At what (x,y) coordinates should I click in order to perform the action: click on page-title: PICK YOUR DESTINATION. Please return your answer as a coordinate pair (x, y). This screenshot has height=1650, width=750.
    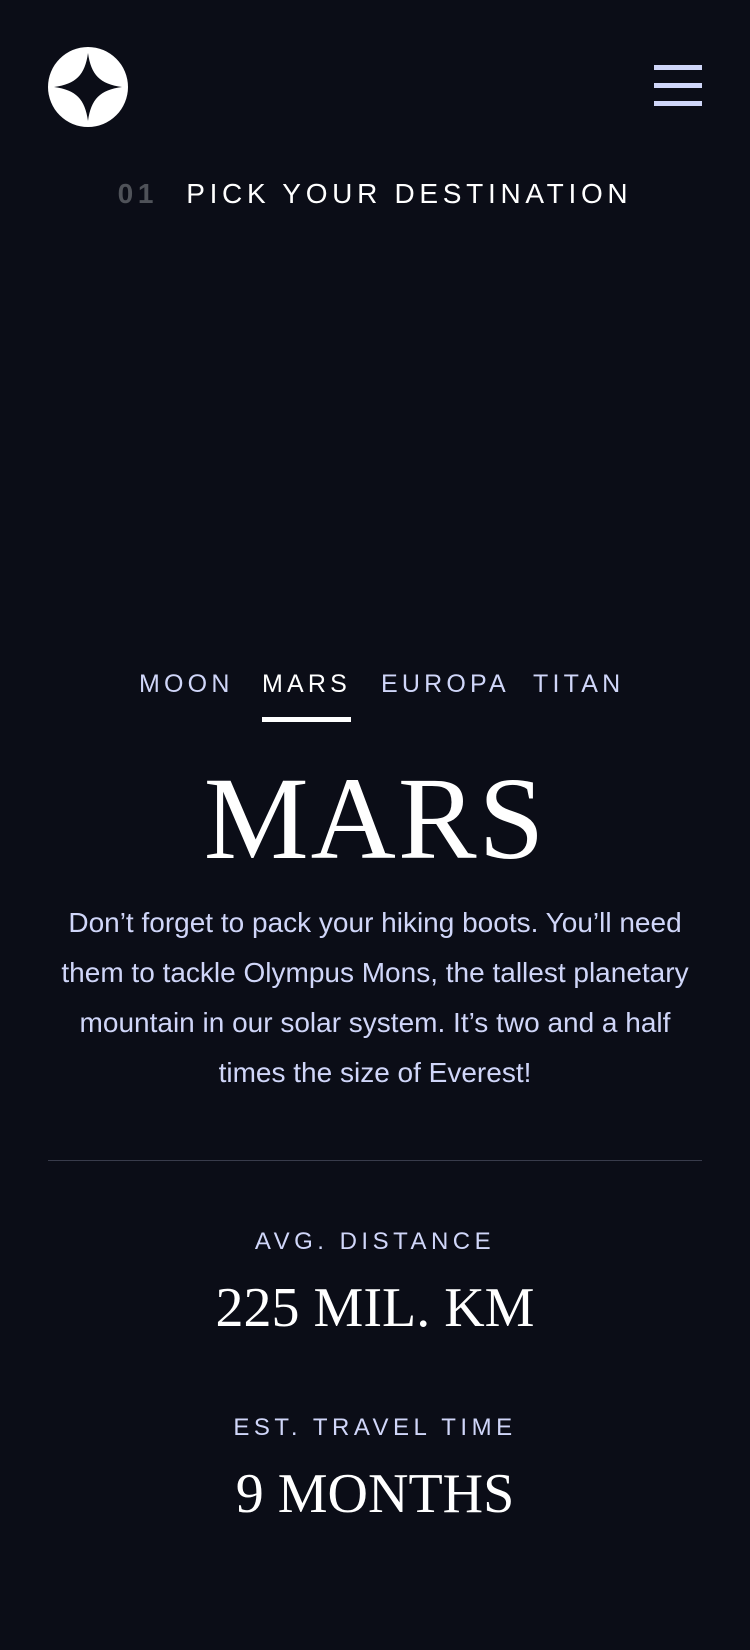
    Looking at the image, I should click on (409, 193).